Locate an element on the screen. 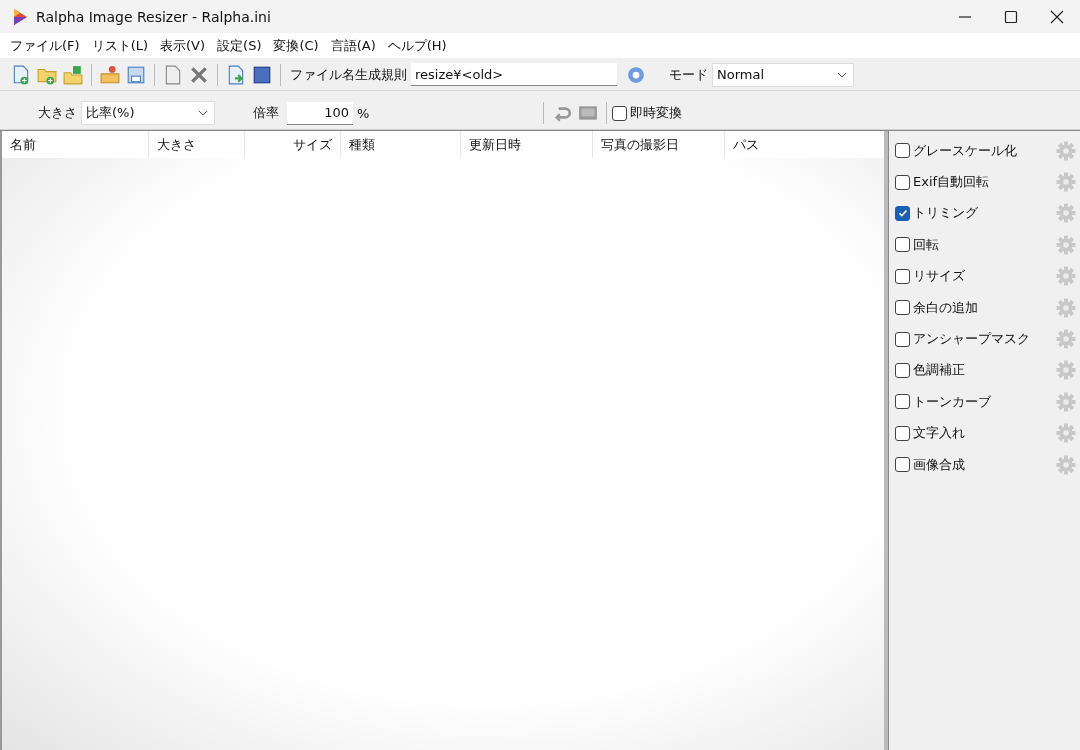 This screenshot has height=750, width=1080. menu-item: ファイル(F) is located at coordinates (45, 45).